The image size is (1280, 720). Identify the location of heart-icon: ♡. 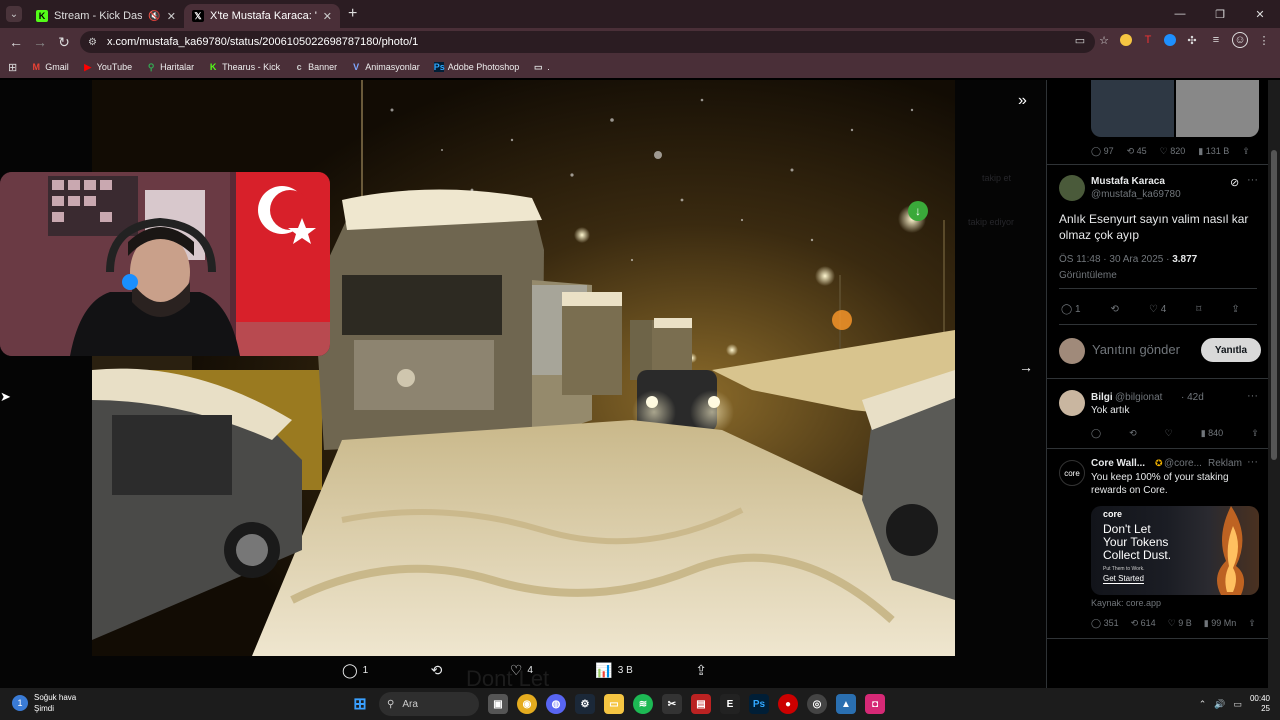
(1169, 433).